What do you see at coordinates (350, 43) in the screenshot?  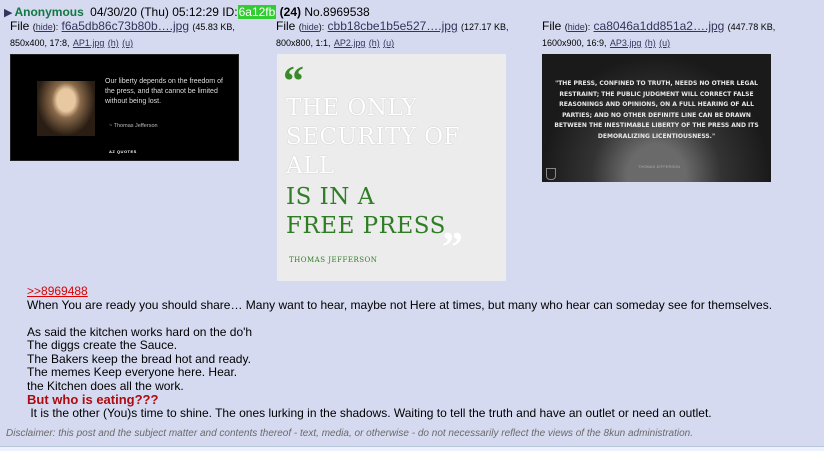 I see `file-2-orig-link: AP2.jpg` at bounding box center [350, 43].